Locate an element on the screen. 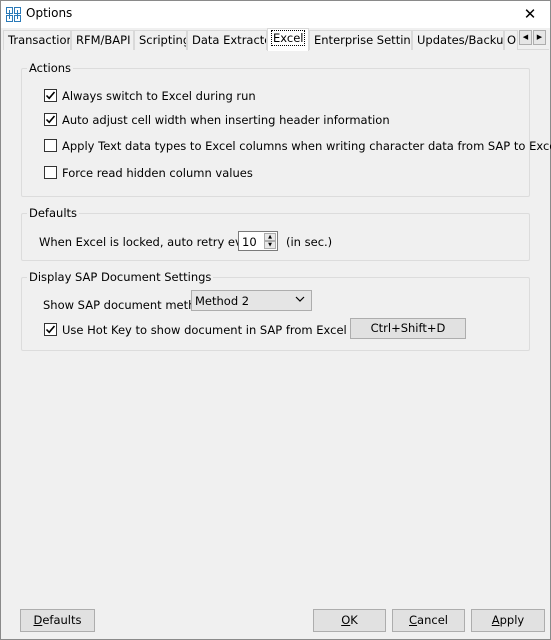 This screenshot has width=551, height=640. tab-scripting: Scripting is located at coordinates (160, 40).